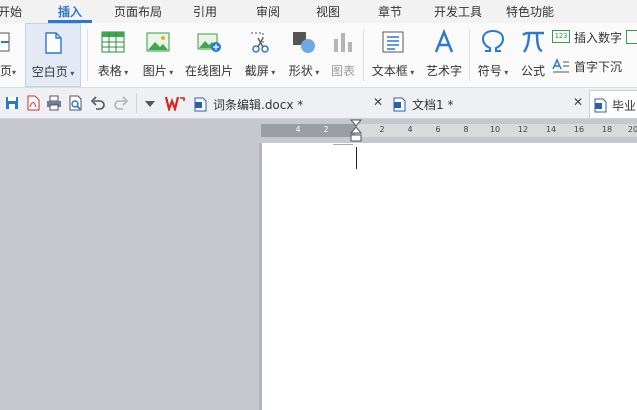  Describe the element at coordinates (489, 71) in the screenshot. I see `symbol-label: 符号` at that location.